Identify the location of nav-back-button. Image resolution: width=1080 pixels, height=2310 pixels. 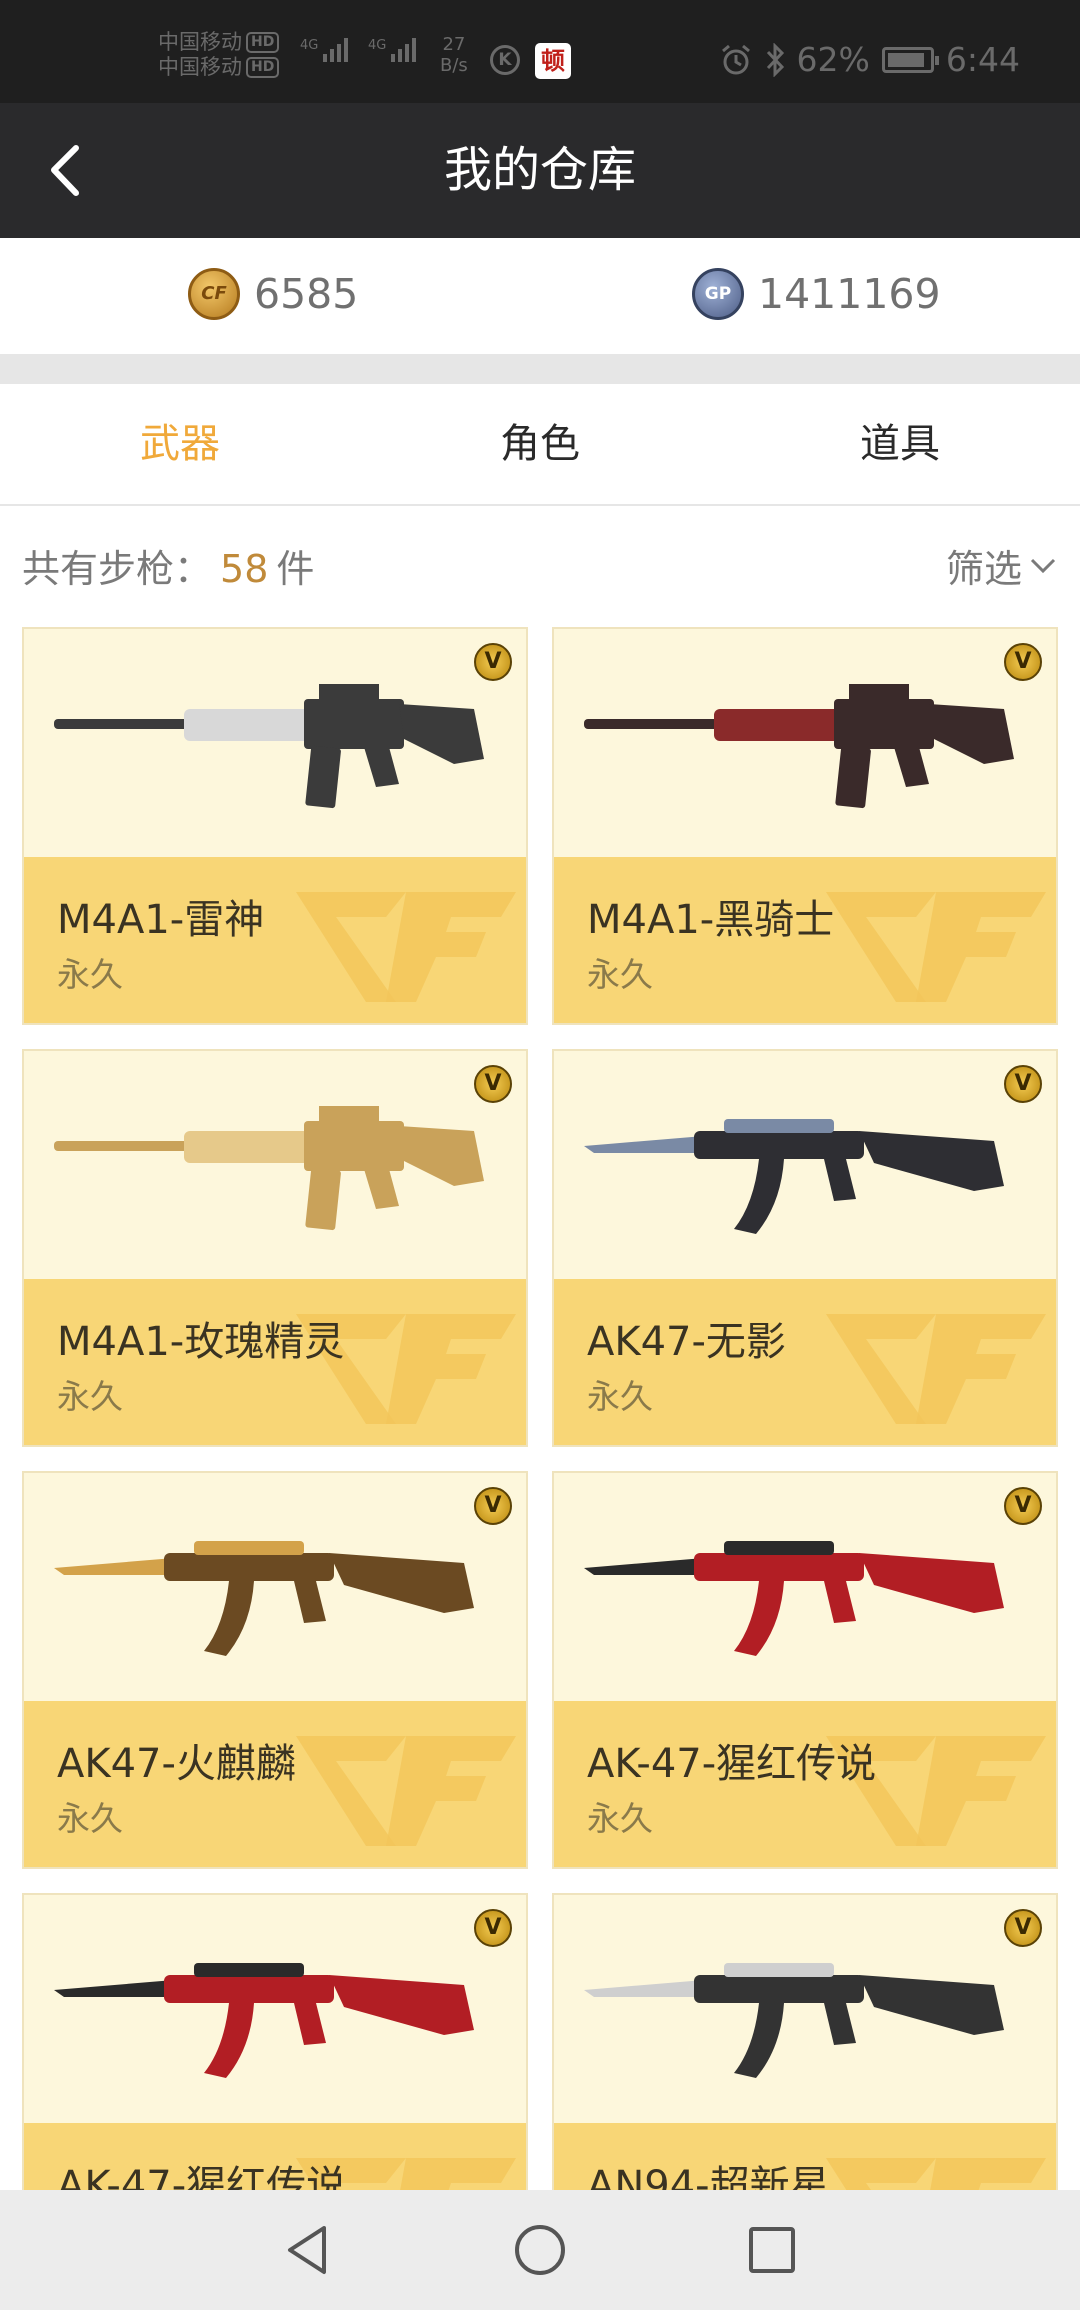
(308, 2250).